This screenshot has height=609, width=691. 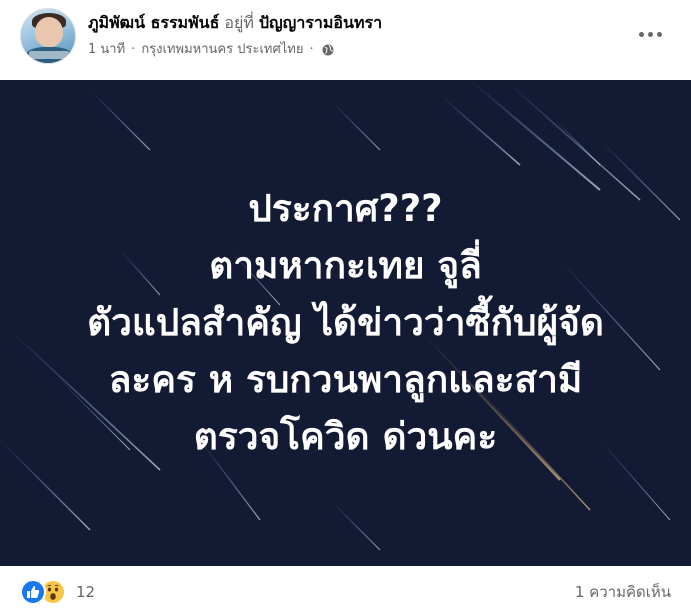 I want to click on at-label: อยู่ที่, so click(x=239, y=22).